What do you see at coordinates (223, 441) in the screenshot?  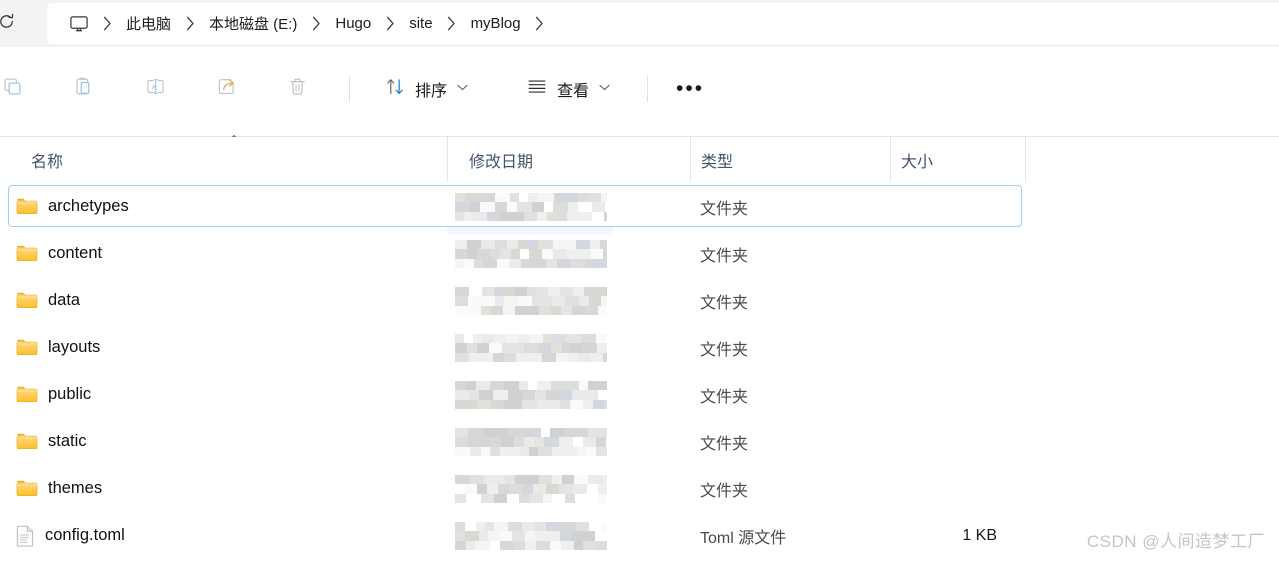 I see `cell-name: static` at bounding box center [223, 441].